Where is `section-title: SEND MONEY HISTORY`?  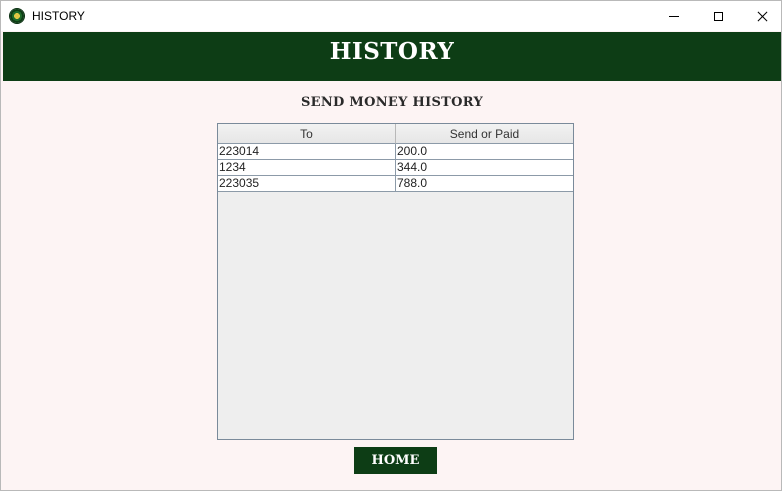 section-title: SEND MONEY HISTORY is located at coordinates (392, 102).